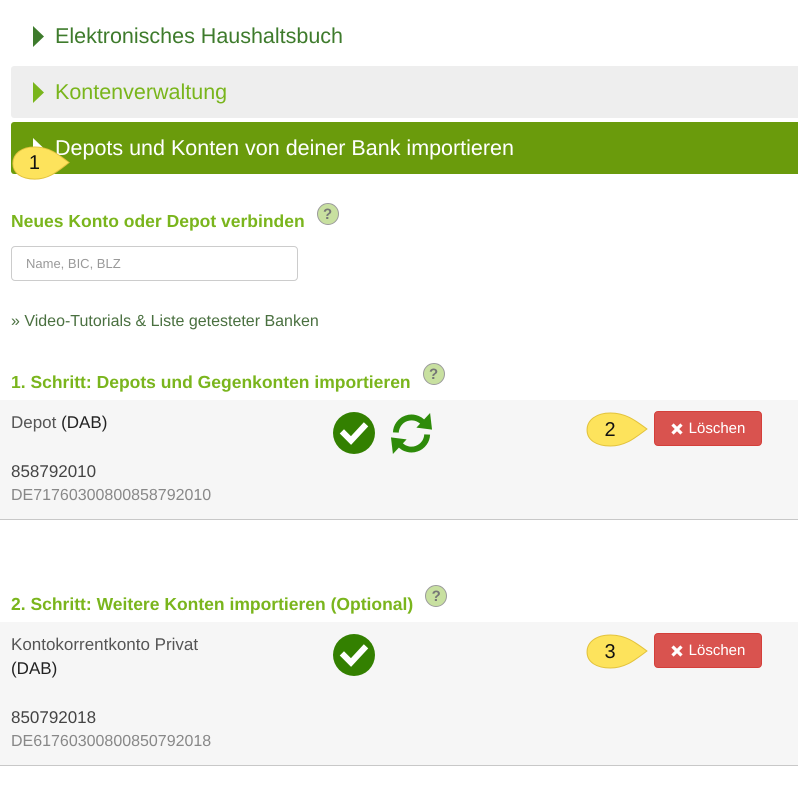 The width and height of the screenshot is (798, 786). What do you see at coordinates (411, 433) in the screenshot?
I see `refresh-icon` at bounding box center [411, 433].